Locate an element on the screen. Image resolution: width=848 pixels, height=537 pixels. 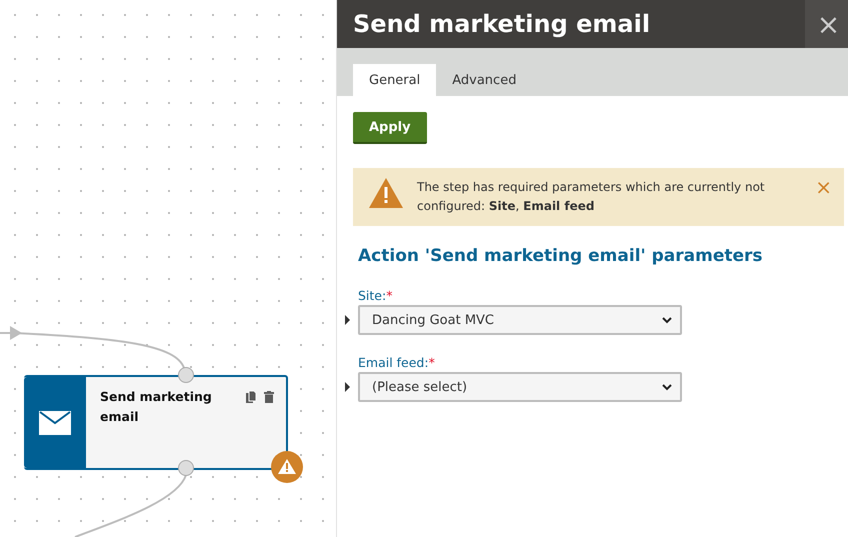
field-label: Site:* is located at coordinates (376, 295).